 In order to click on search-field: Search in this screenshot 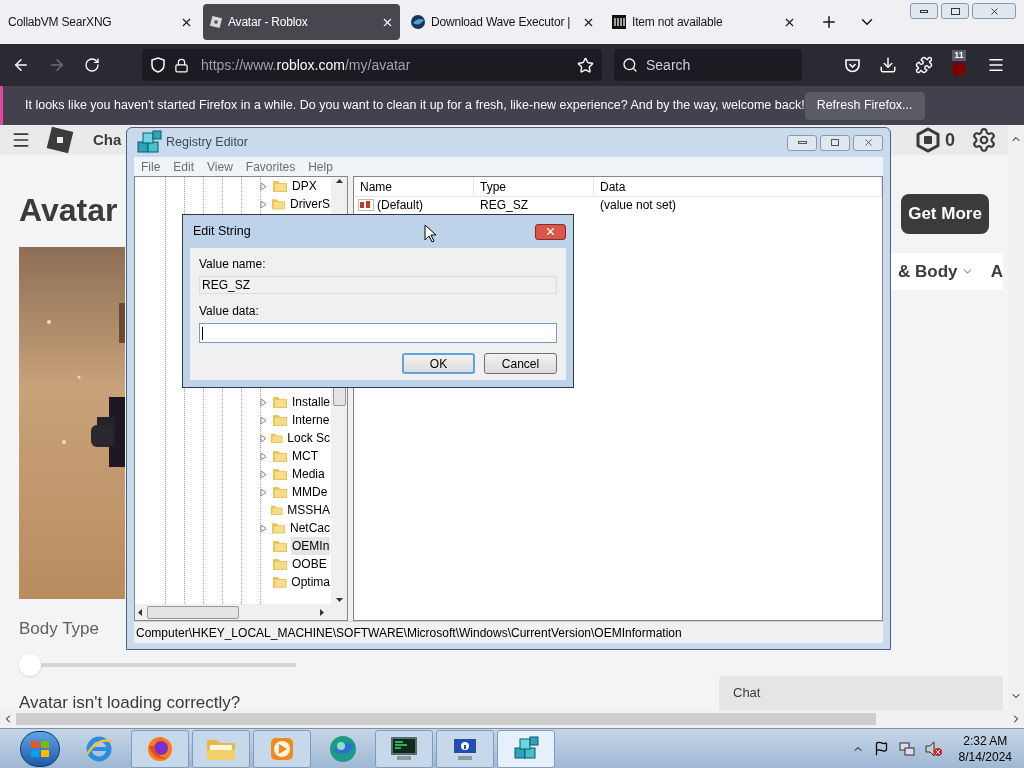, I will do `click(708, 65)`.